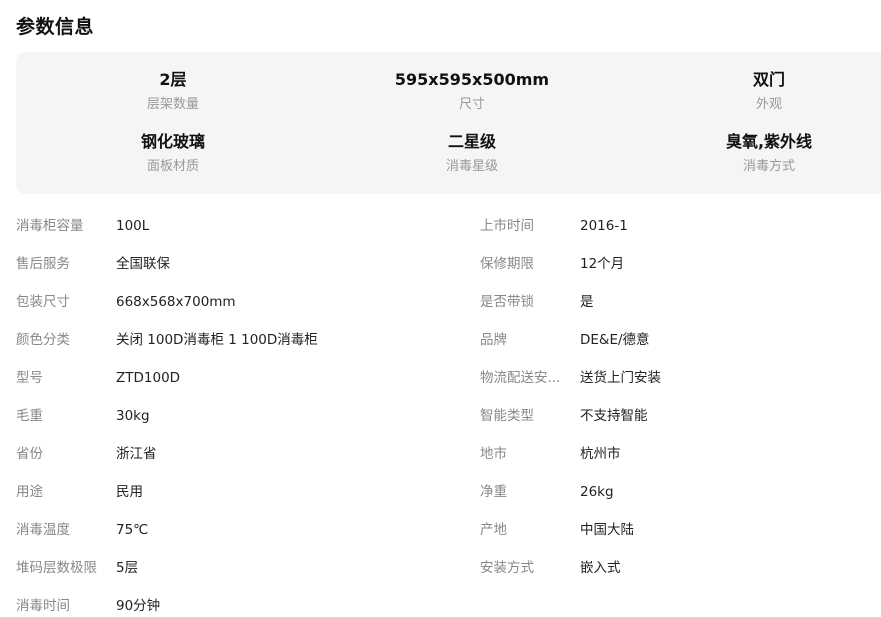  What do you see at coordinates (132, 530) in the screenshot?
I see `spec-value: 75℃` at bounding box center [132, 530].